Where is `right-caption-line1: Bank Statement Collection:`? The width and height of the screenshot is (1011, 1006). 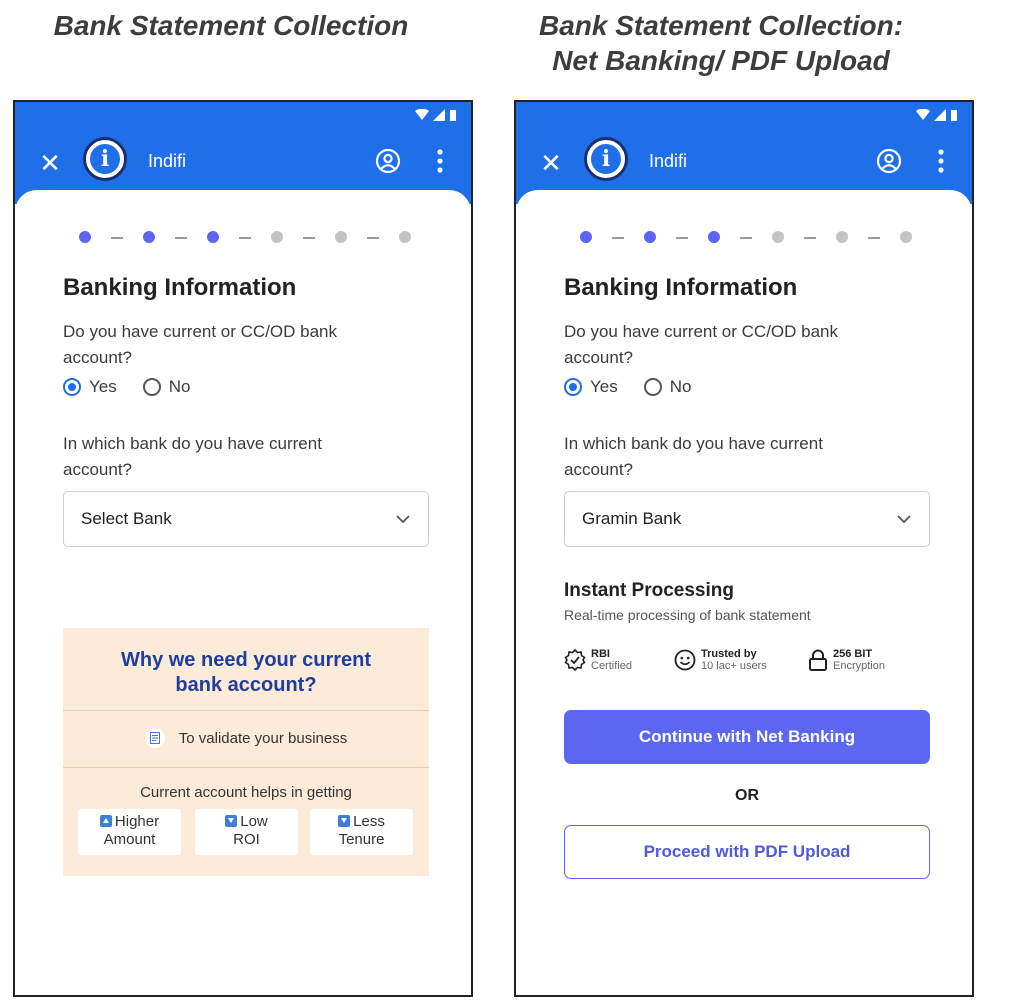
right-caption-line1: Bank Statement Collection: is located at coordinates (721, 25).